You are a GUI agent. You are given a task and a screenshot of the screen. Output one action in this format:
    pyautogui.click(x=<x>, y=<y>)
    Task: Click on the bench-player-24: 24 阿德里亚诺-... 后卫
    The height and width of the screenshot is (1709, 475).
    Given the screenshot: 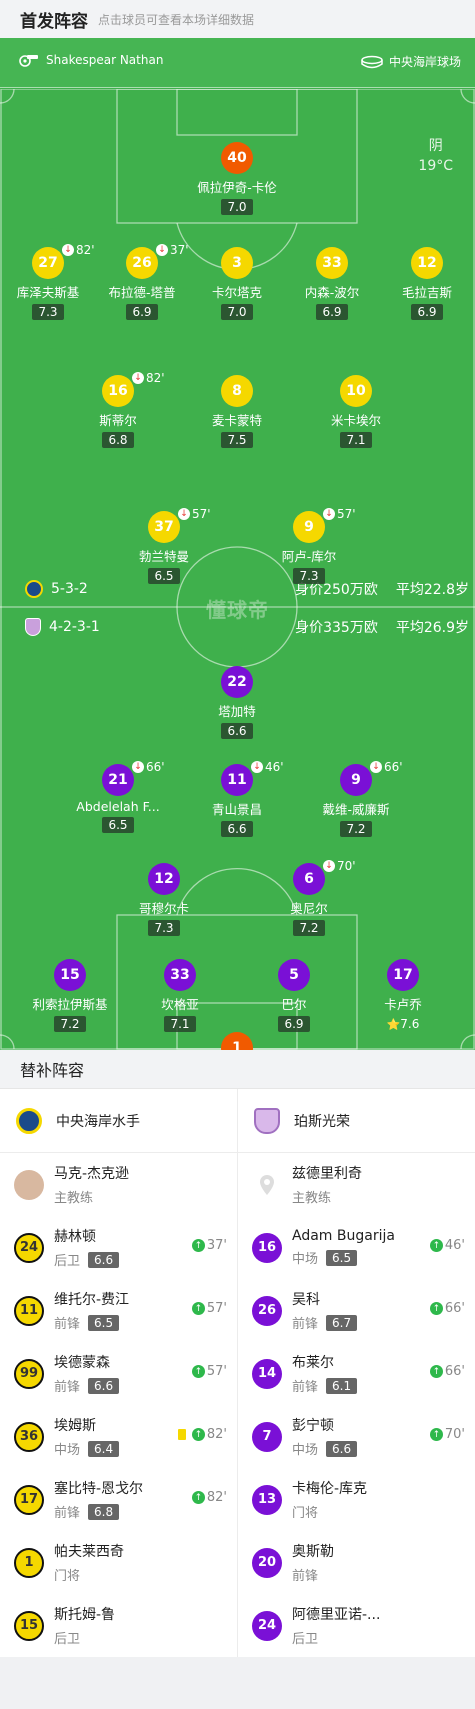 What is the action you would take?
    pyautogui.click(x=356, y=1625)
    